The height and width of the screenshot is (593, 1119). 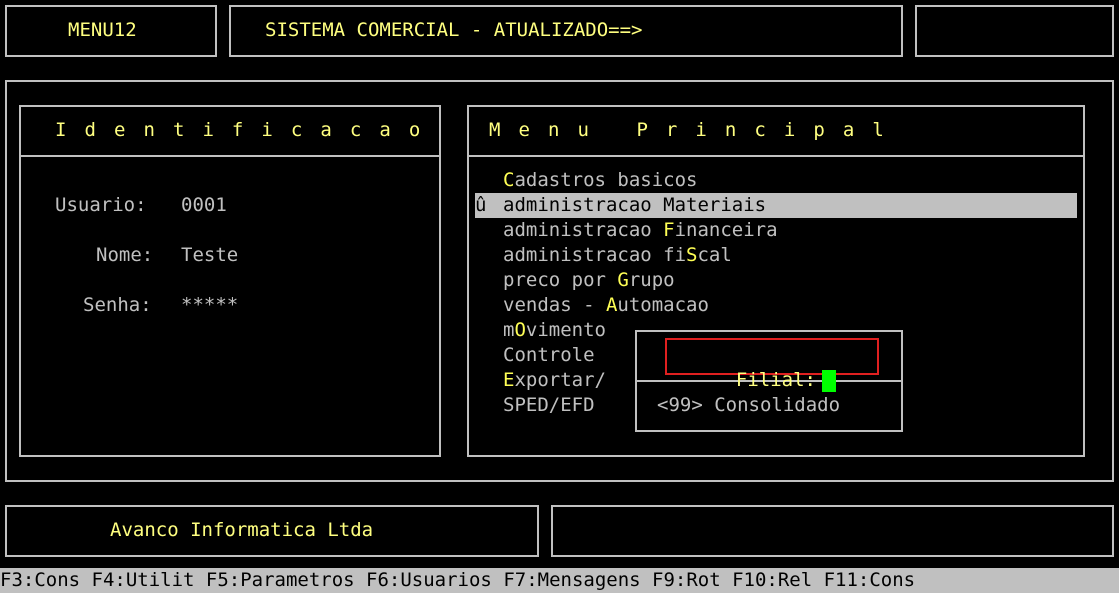 I want to click on menu-item-hotkey: A, so click(x=611, y=305).